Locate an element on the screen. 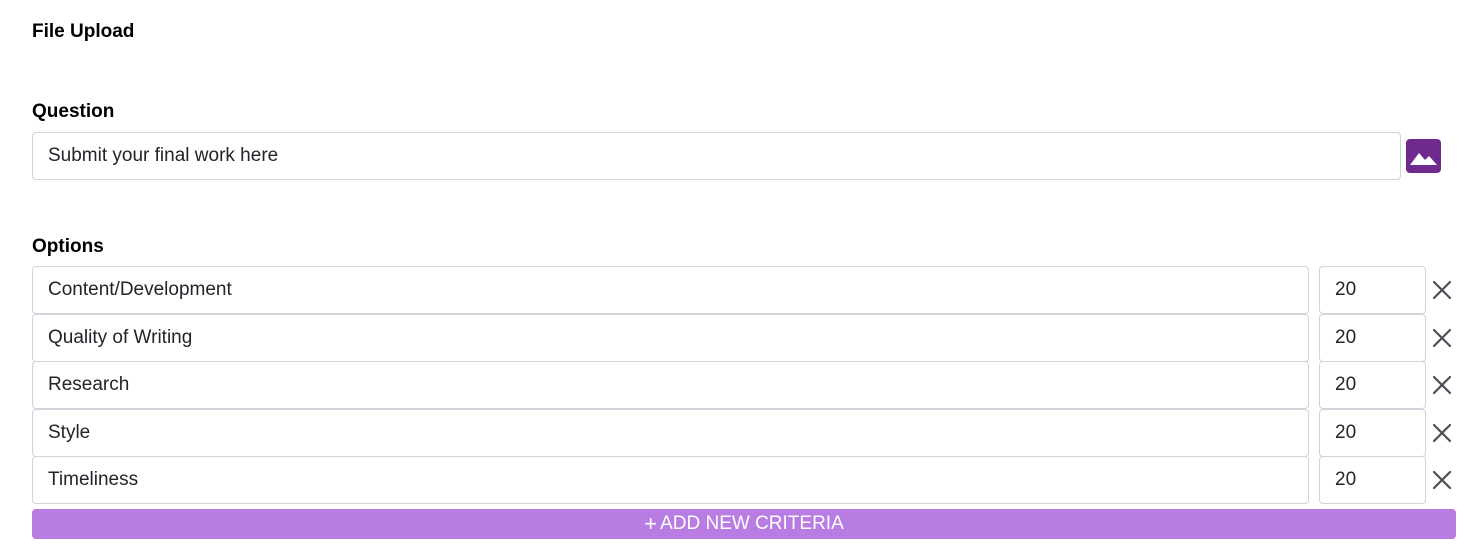 The height and width of the screenshot is (553, 1476). question-row is located at coordinates (744, 156).